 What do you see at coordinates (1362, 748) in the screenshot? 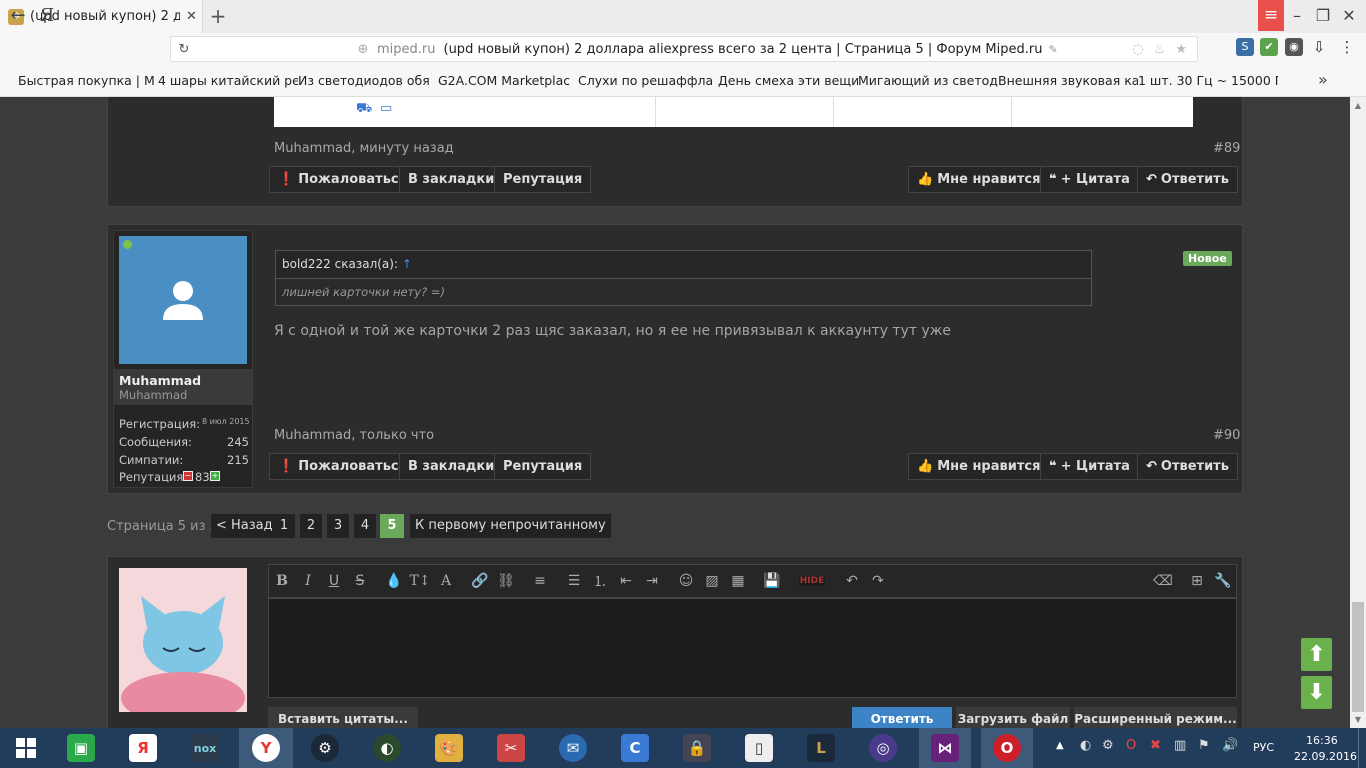
I see `show-desktop-button` at bounding box center [1362, 748].